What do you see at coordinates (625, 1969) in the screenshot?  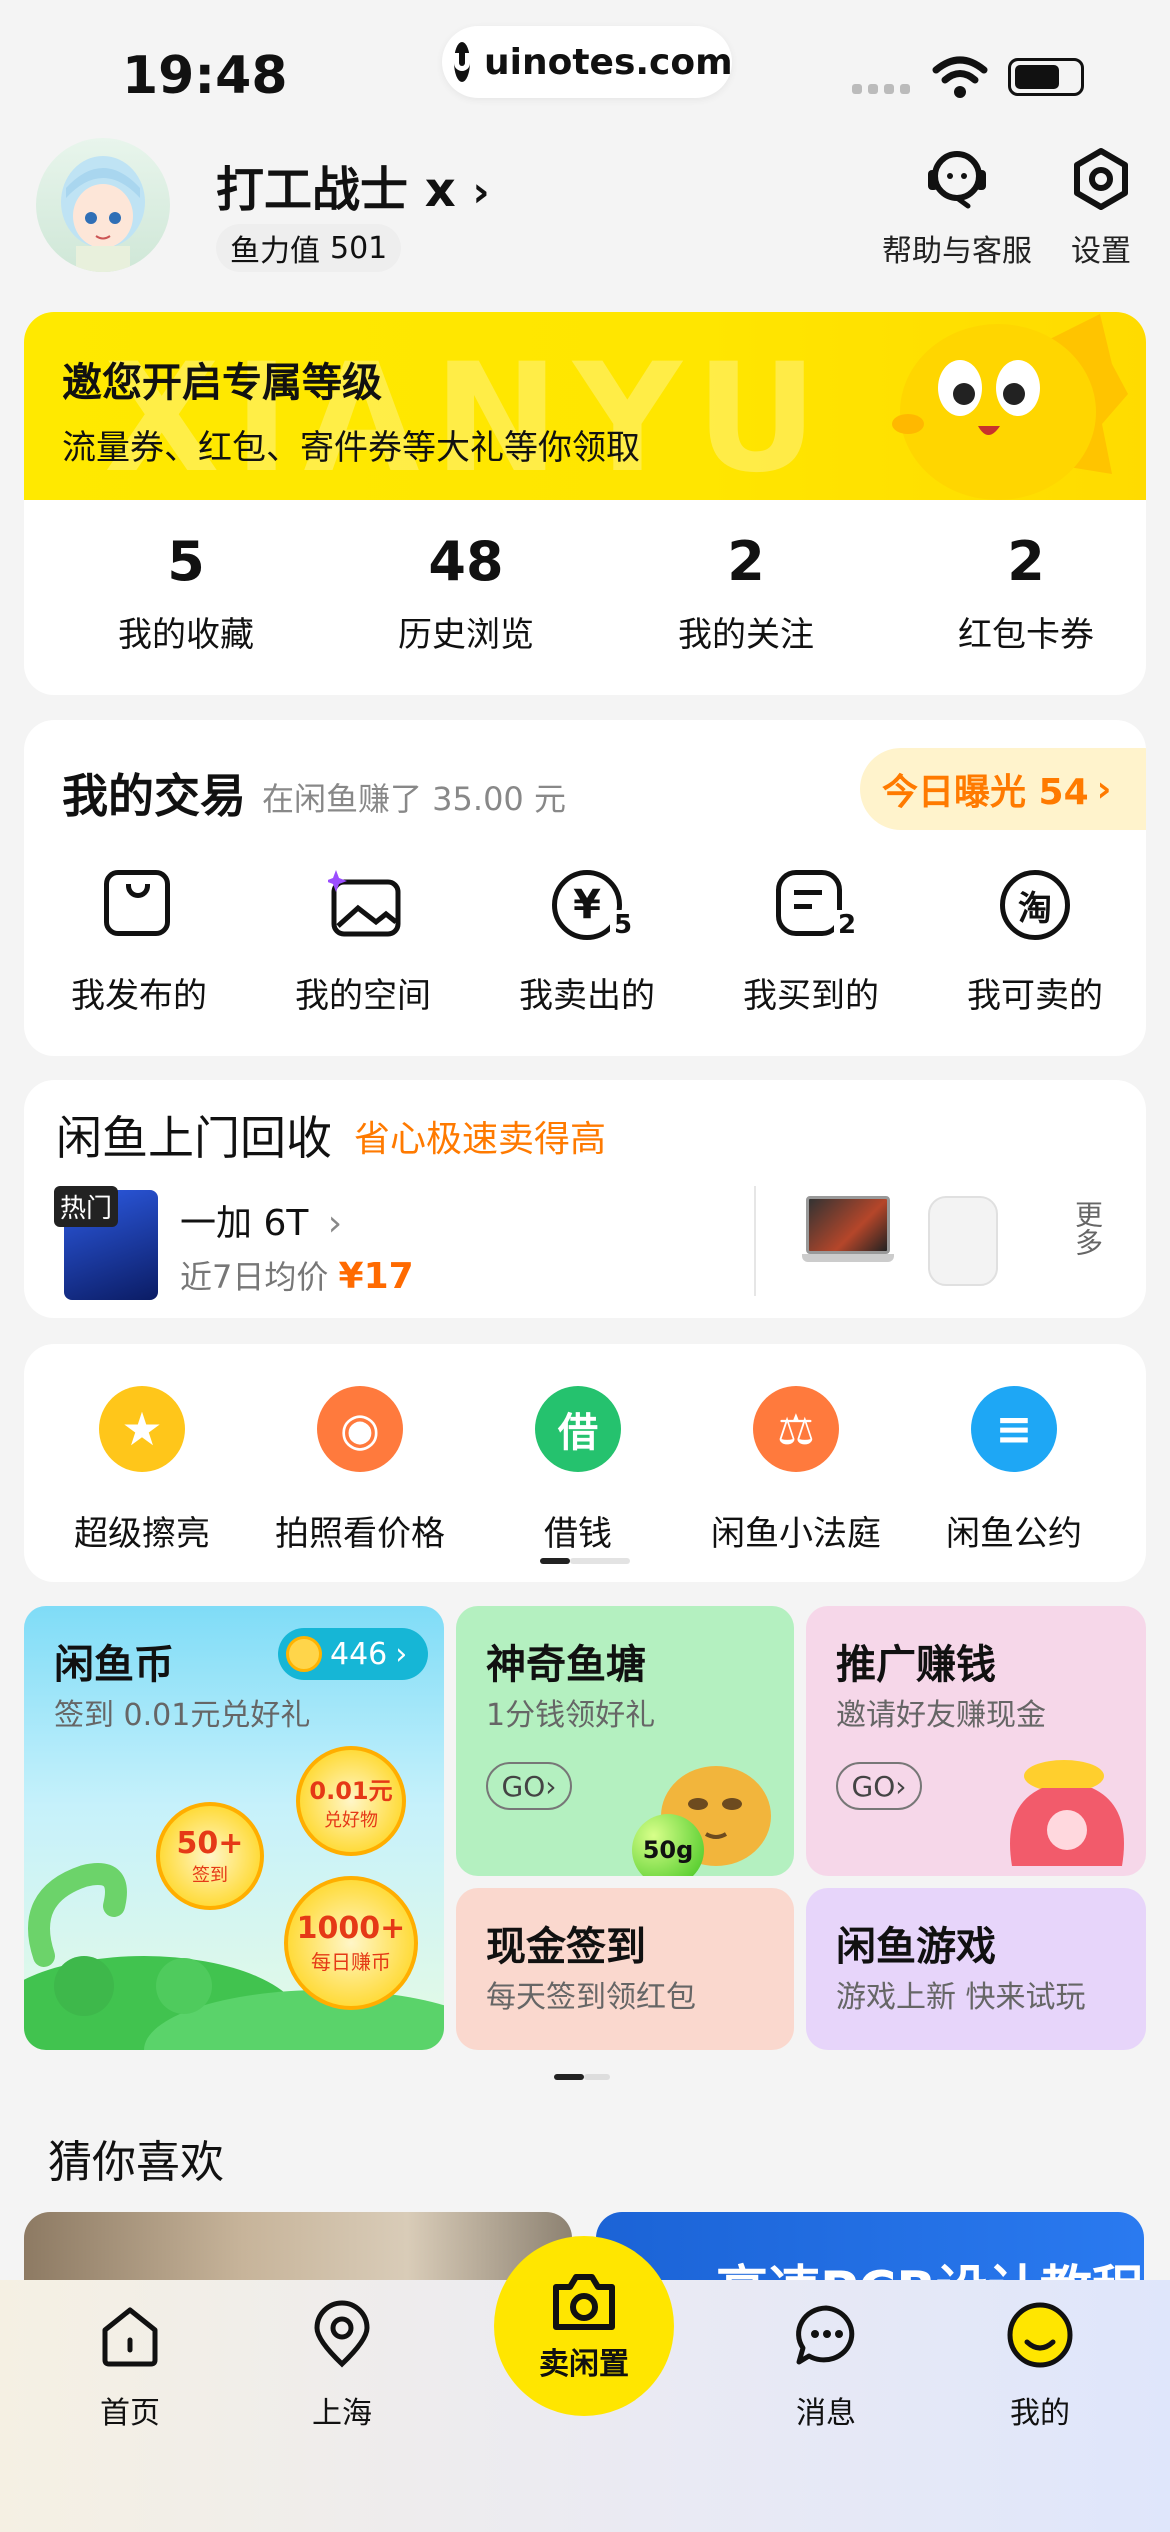 I see `cash-signin-tile: 现金签到 每天签到领红包` at bounding box center [625, 1969].